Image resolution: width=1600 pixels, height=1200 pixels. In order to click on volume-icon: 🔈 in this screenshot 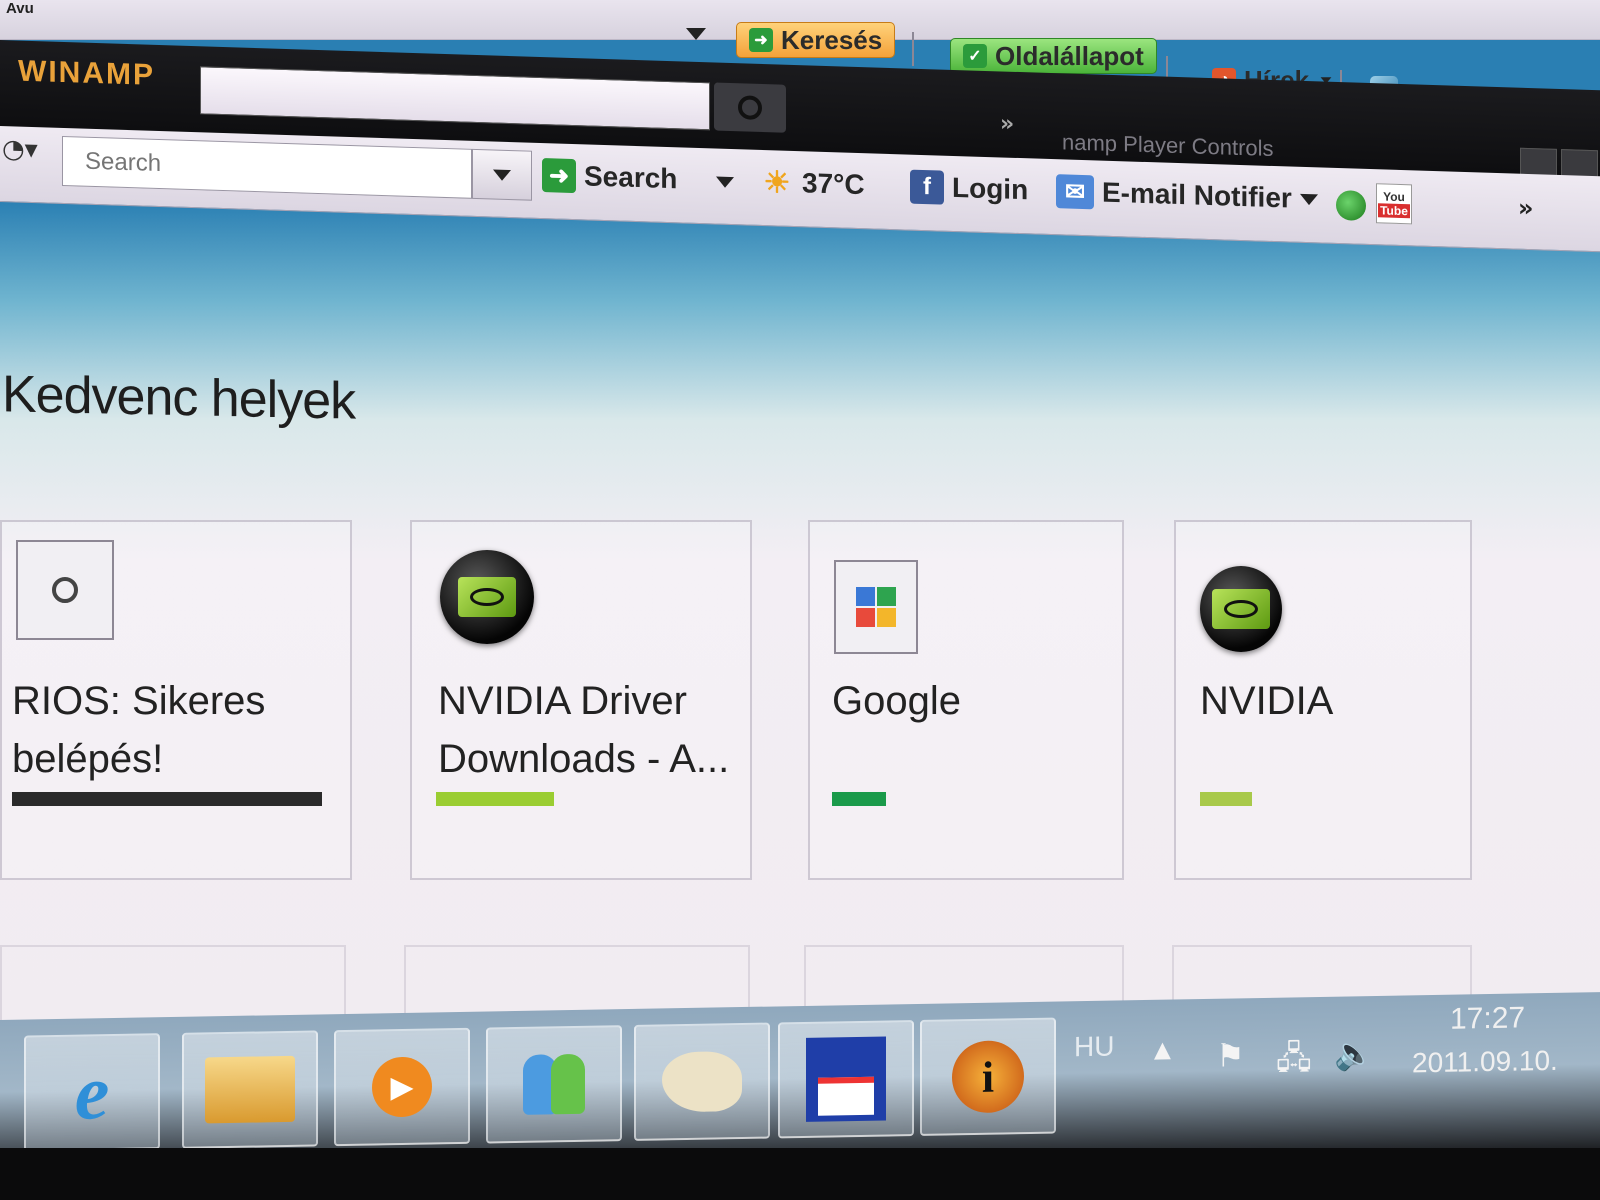, I will do `click(1354, 1053)`.